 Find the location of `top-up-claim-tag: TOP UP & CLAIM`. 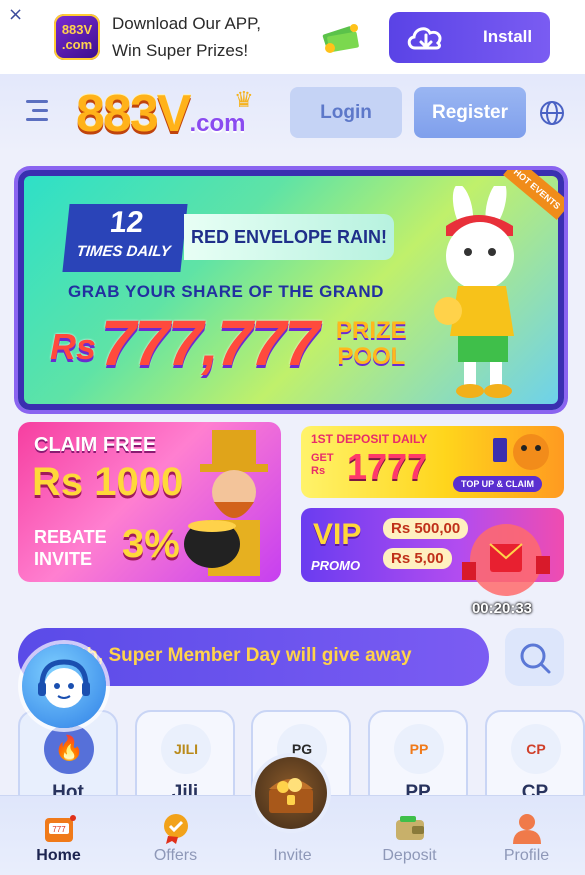

top-up-claim-tag: TOP UP & CLAIM is located at coordinates (498, 484).